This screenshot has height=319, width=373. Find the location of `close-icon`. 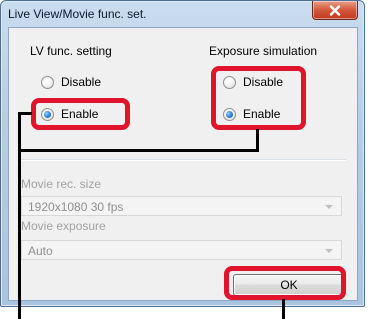

close-icon is located at coordinates (335, 10).